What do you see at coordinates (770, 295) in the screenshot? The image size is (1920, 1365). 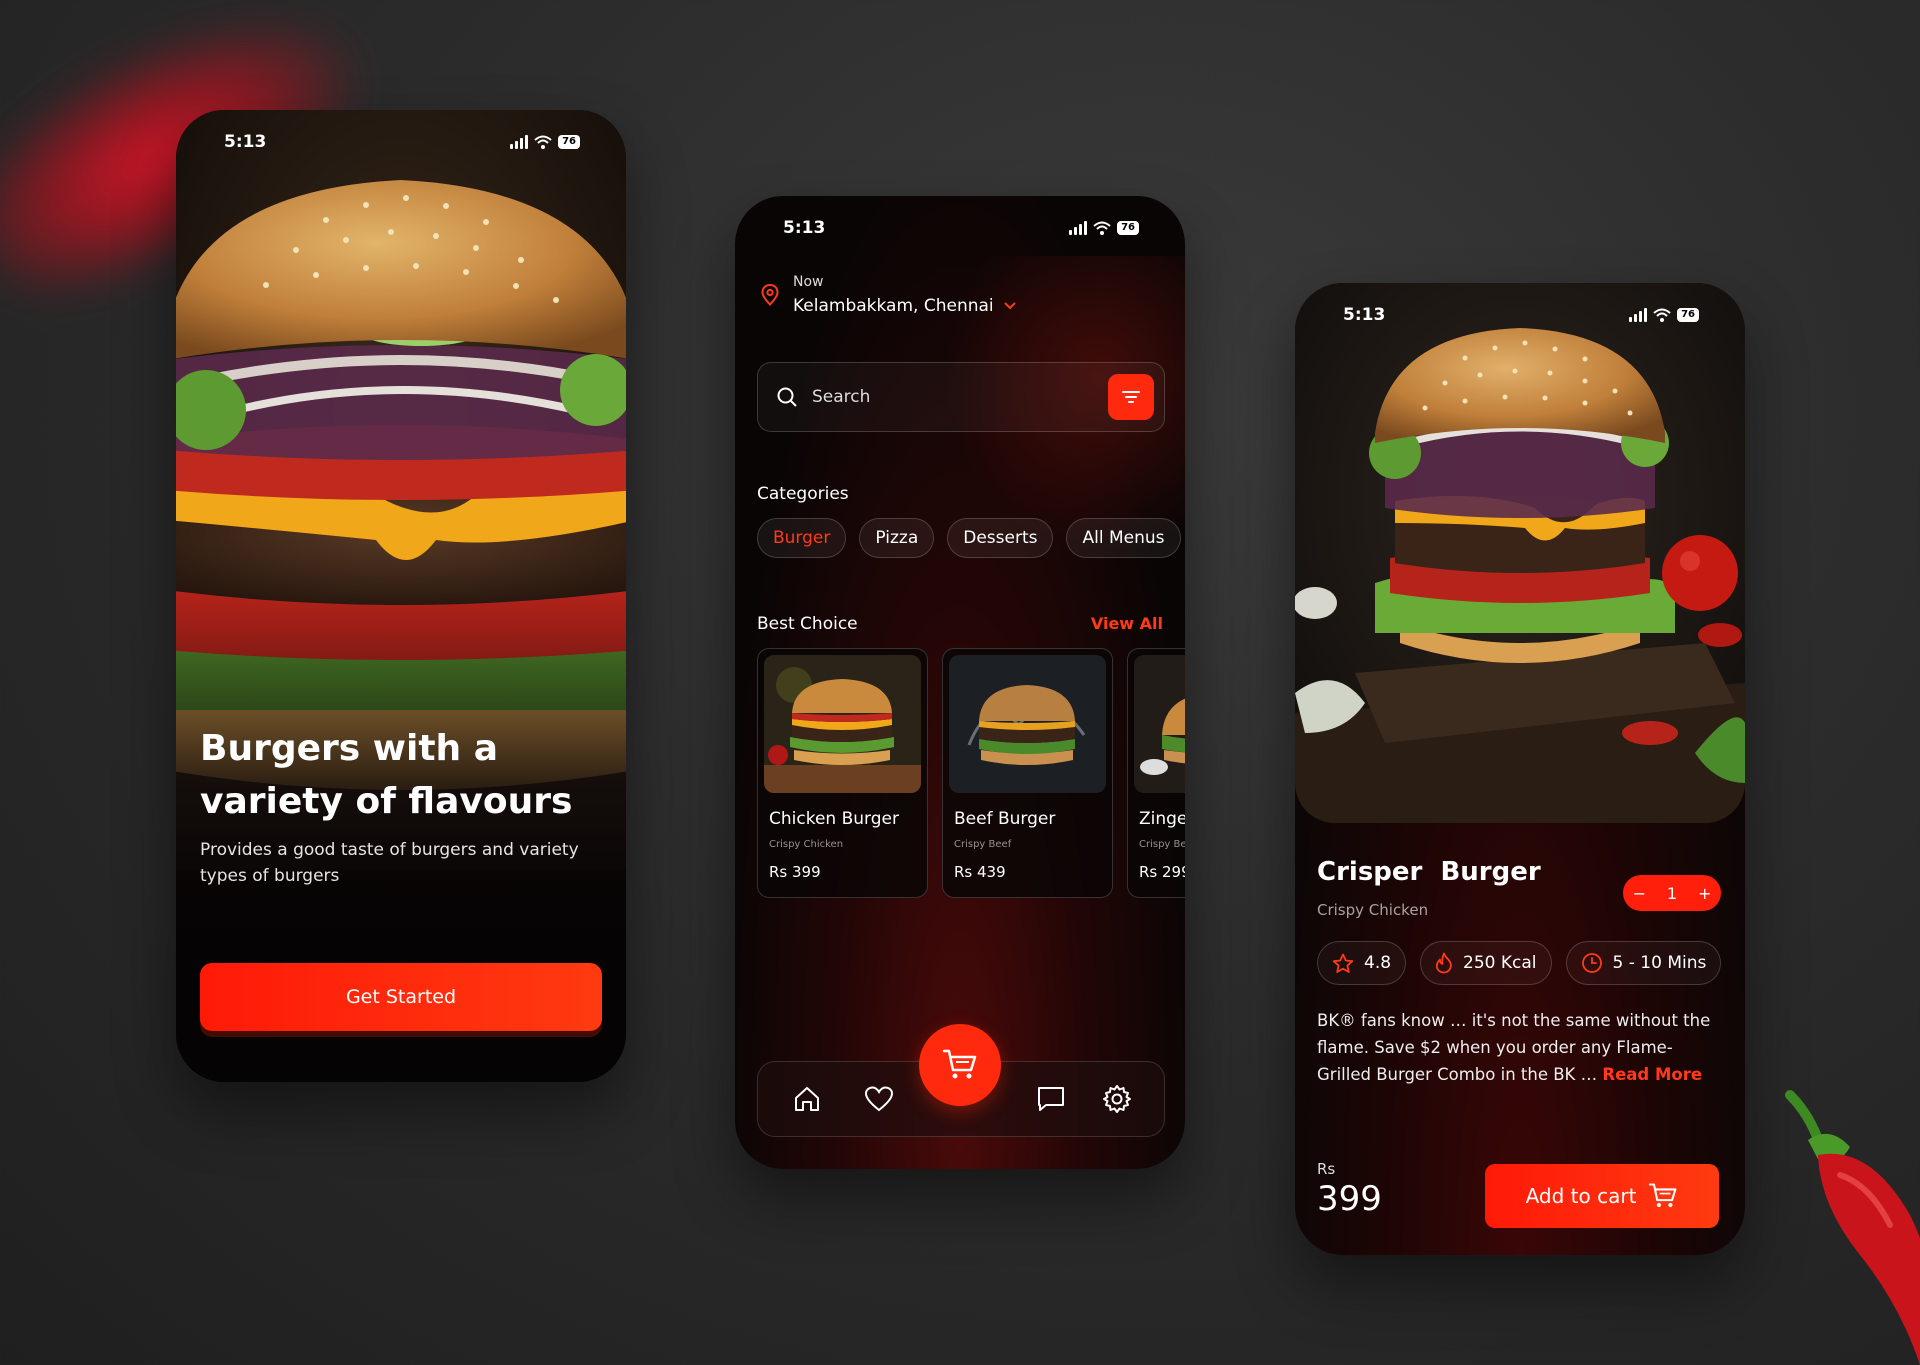 I see `location-pin-icon` at bounding box center [770, 295].